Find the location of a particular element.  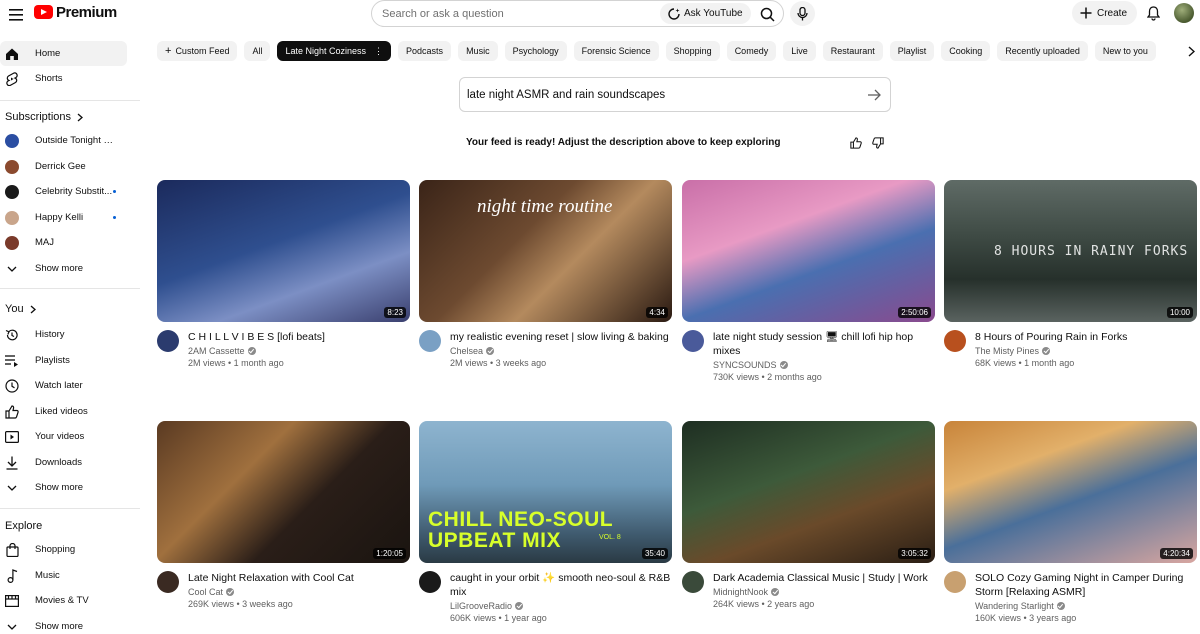

video-channel: MidnightNook is located at coordinates (824, 592).